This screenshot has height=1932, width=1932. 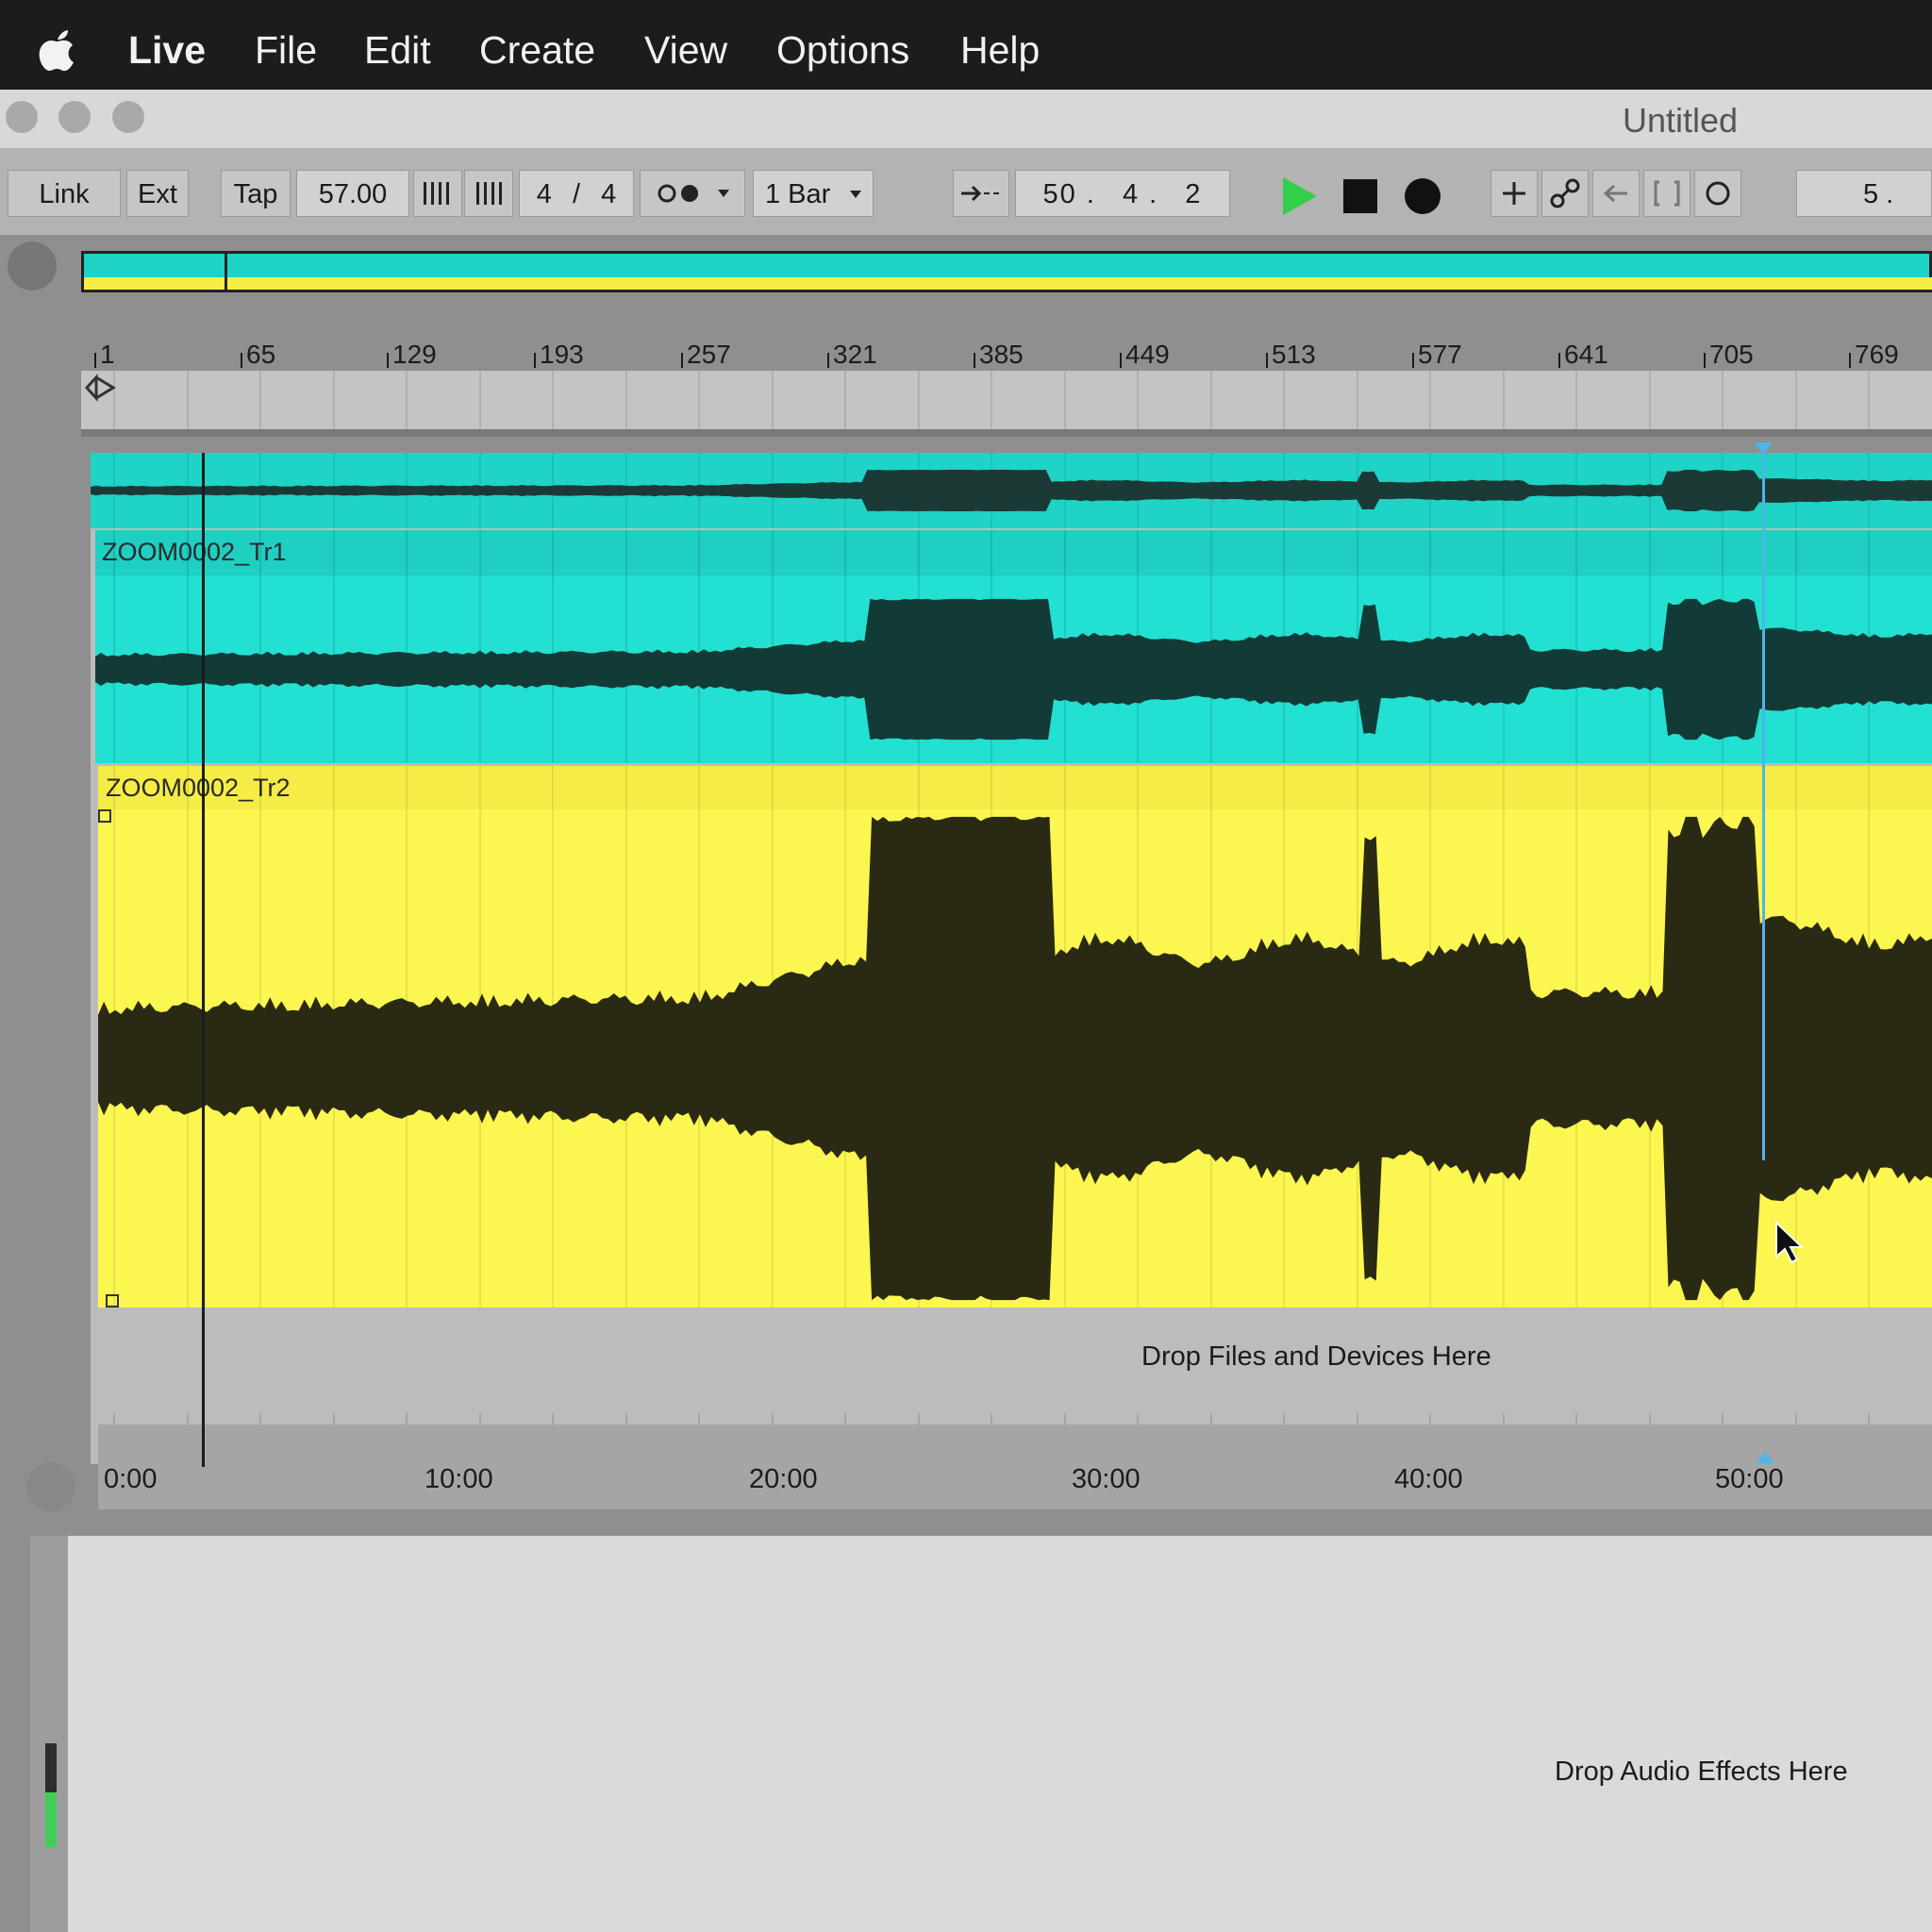 What do you see at coordinates (1131, 194) in the screenshot?
I see `position-beat: 4` at bounding box center [1131, 194].